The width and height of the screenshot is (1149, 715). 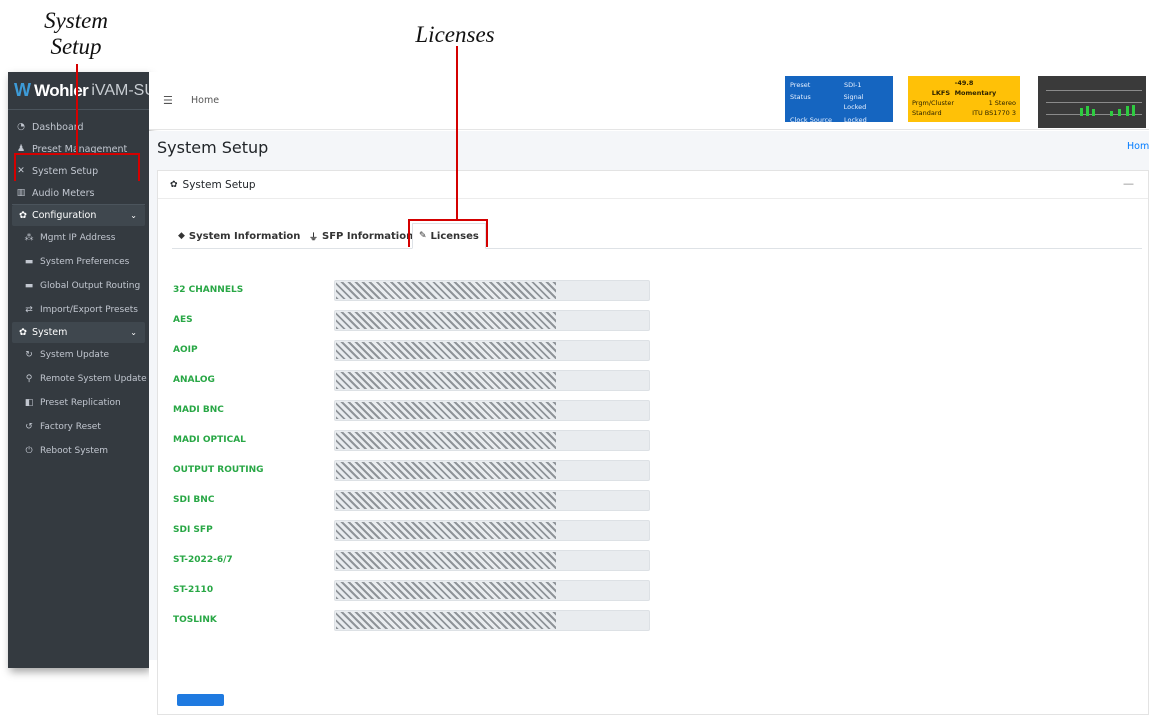 What do you see at coordinates (78, 286) in the screenshot?
I see `sidebar-item-global-output-routing: ▬ Global Output Routing` at bounding box center [78, 286].